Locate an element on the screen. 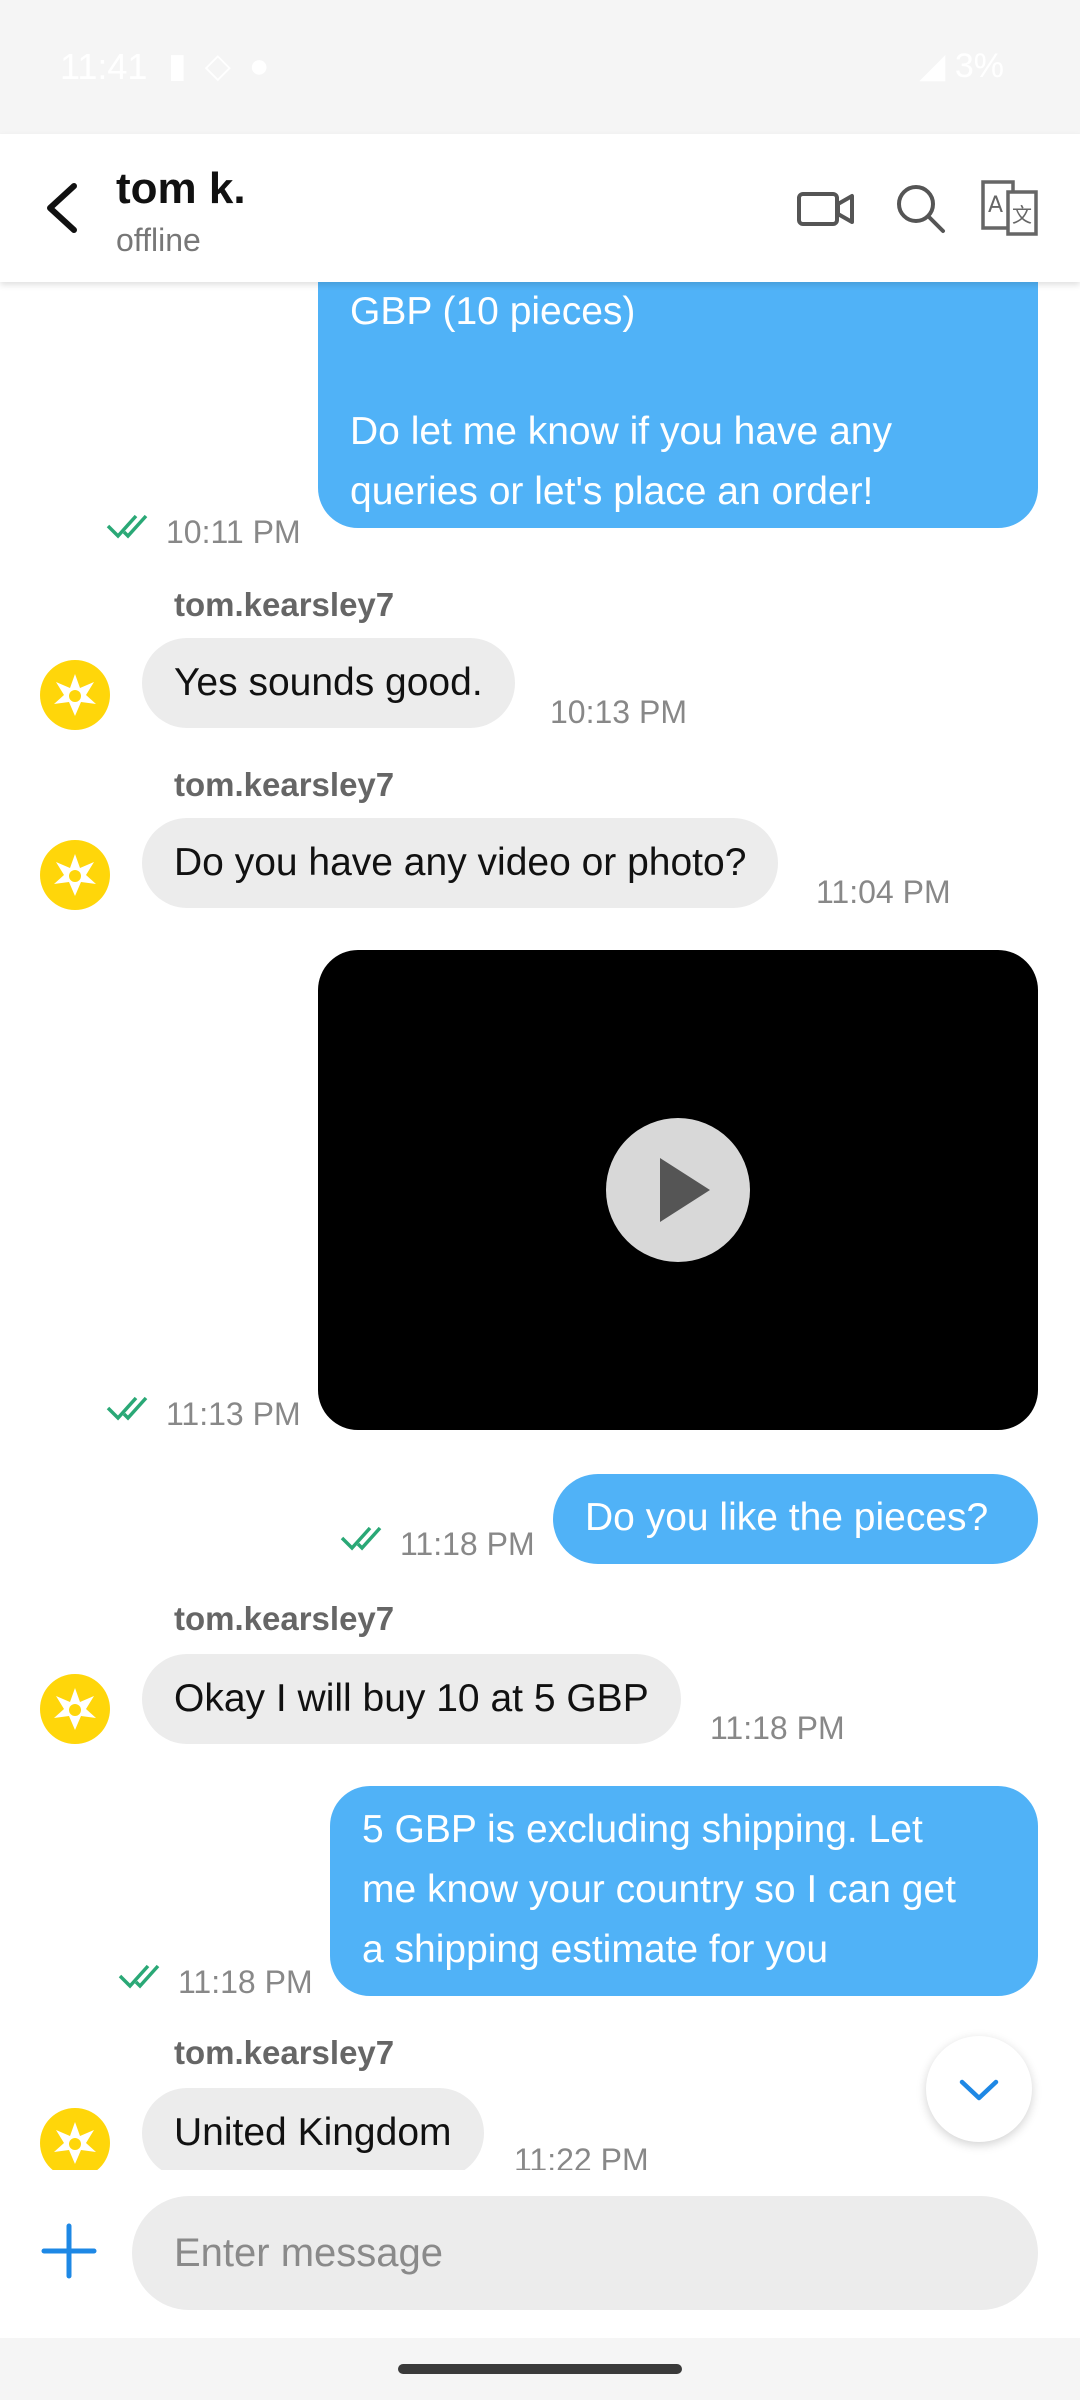 This screenshot has width=1080, height=2400. translate-button: A 文 is located at coordinates (1010, 208).